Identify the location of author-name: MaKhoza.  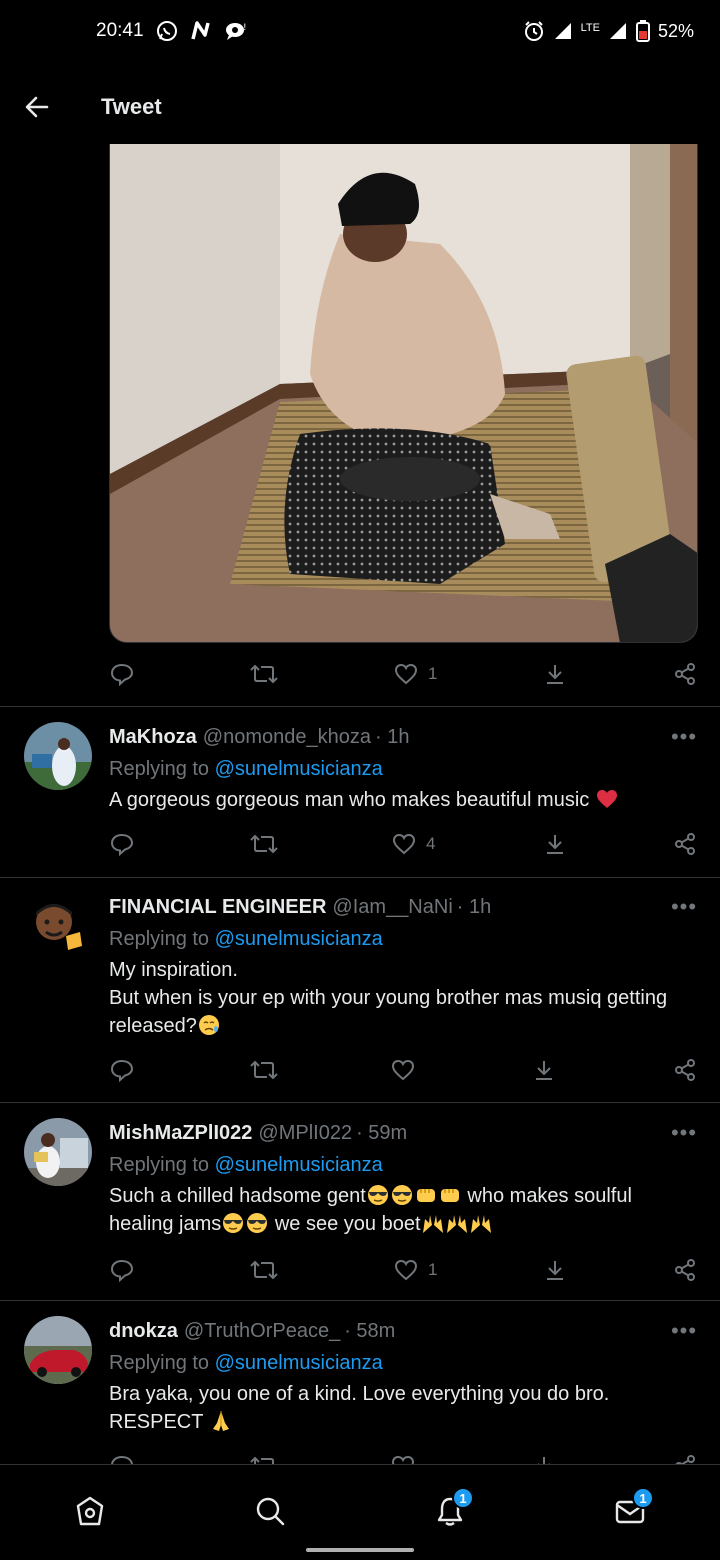
(153, 737).